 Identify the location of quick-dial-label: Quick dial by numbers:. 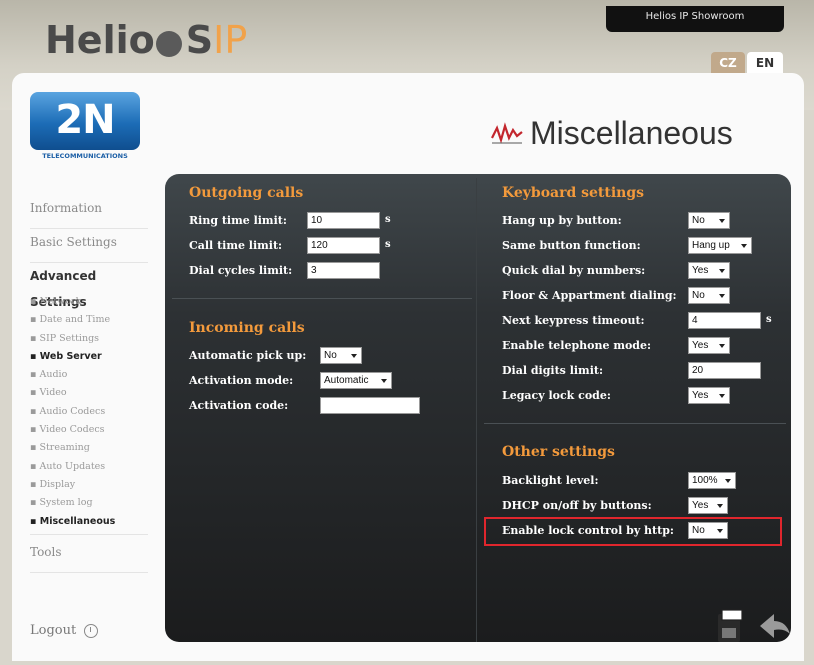
(574, 270).